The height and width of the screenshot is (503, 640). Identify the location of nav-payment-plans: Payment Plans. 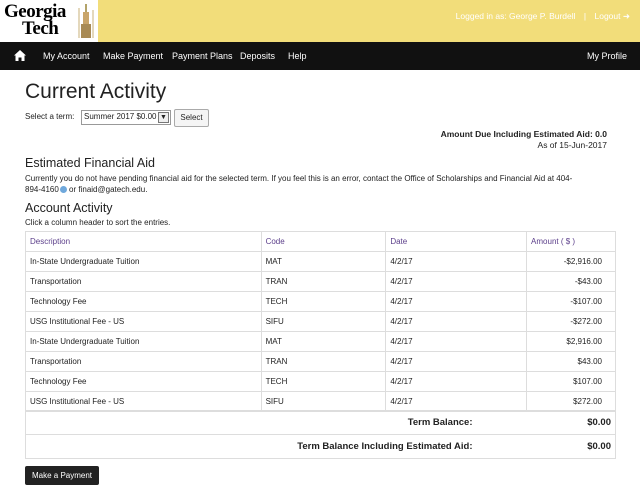
(202, 56).